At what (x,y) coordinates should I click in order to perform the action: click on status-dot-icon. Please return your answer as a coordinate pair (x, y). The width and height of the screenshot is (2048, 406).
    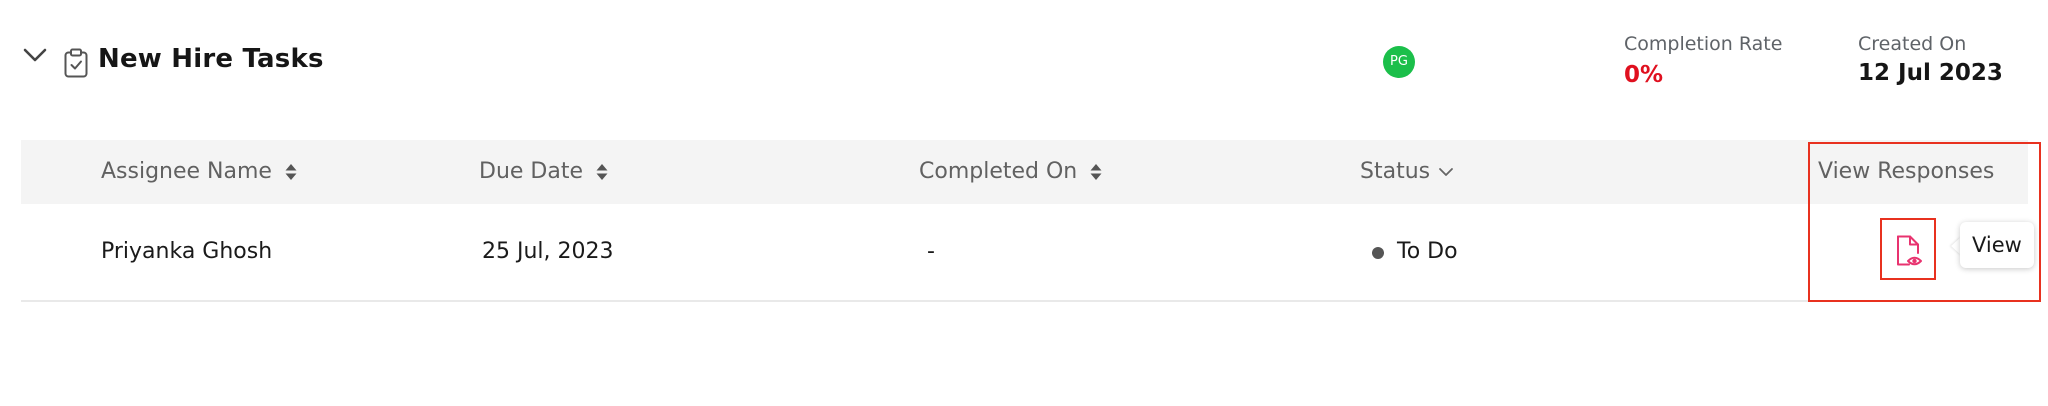
    Looking at the image, I should click on (1378, 253).